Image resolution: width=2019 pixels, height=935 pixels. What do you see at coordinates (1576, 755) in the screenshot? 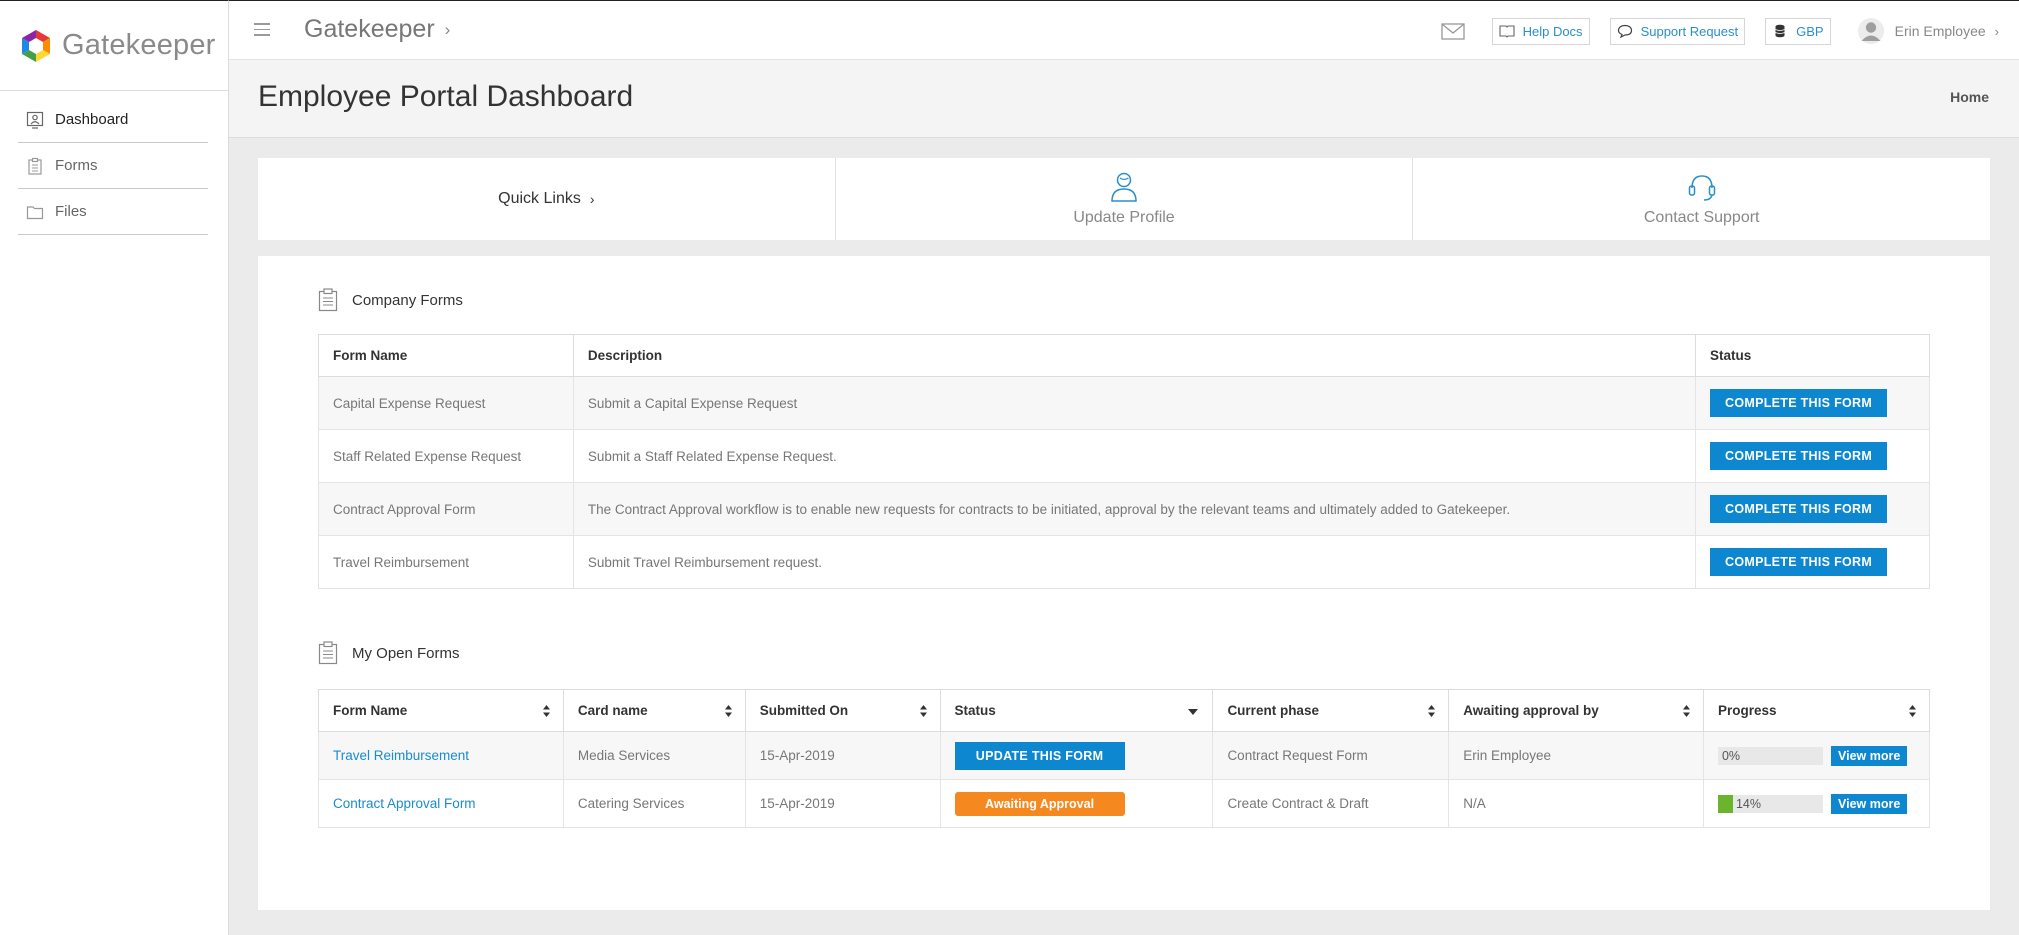
I see `awaiting-approval-by: Erin Employee` at bounding box center [1576, 755].